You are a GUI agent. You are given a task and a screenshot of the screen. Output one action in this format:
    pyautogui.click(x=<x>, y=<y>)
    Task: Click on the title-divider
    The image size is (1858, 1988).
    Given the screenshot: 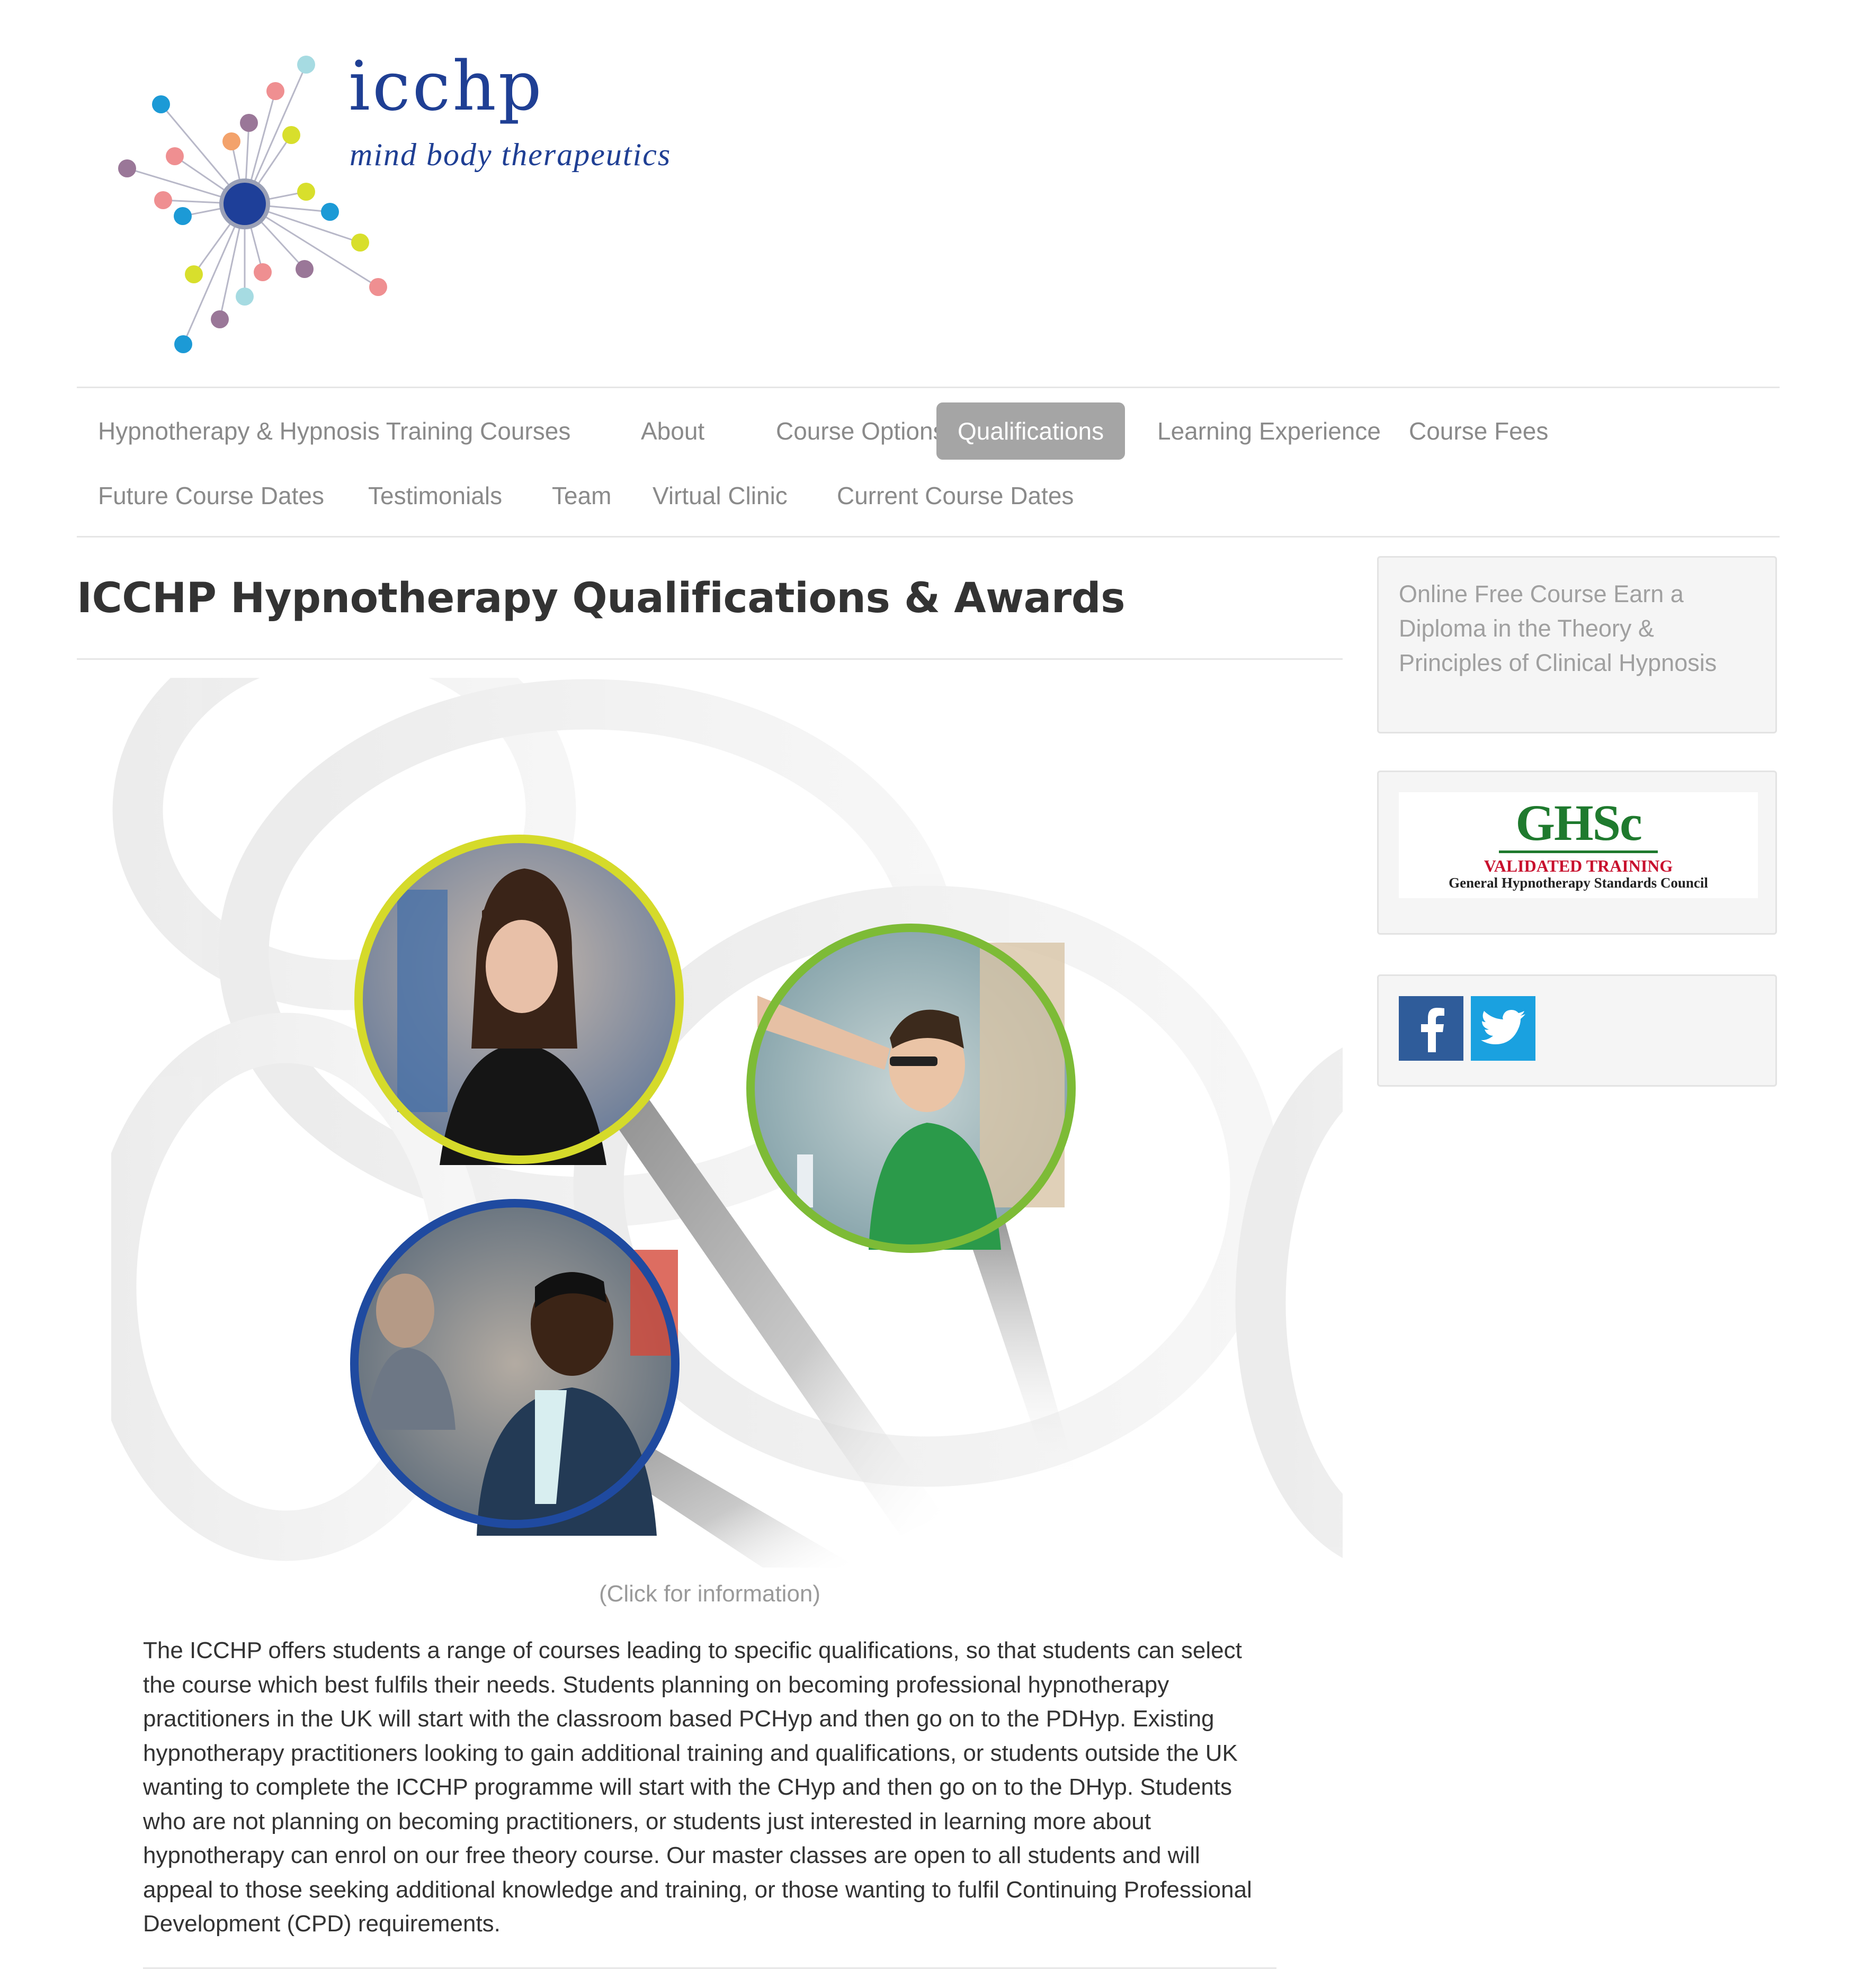 What is the action you would take?
    pyautogui.click(x=710, y=659)
    